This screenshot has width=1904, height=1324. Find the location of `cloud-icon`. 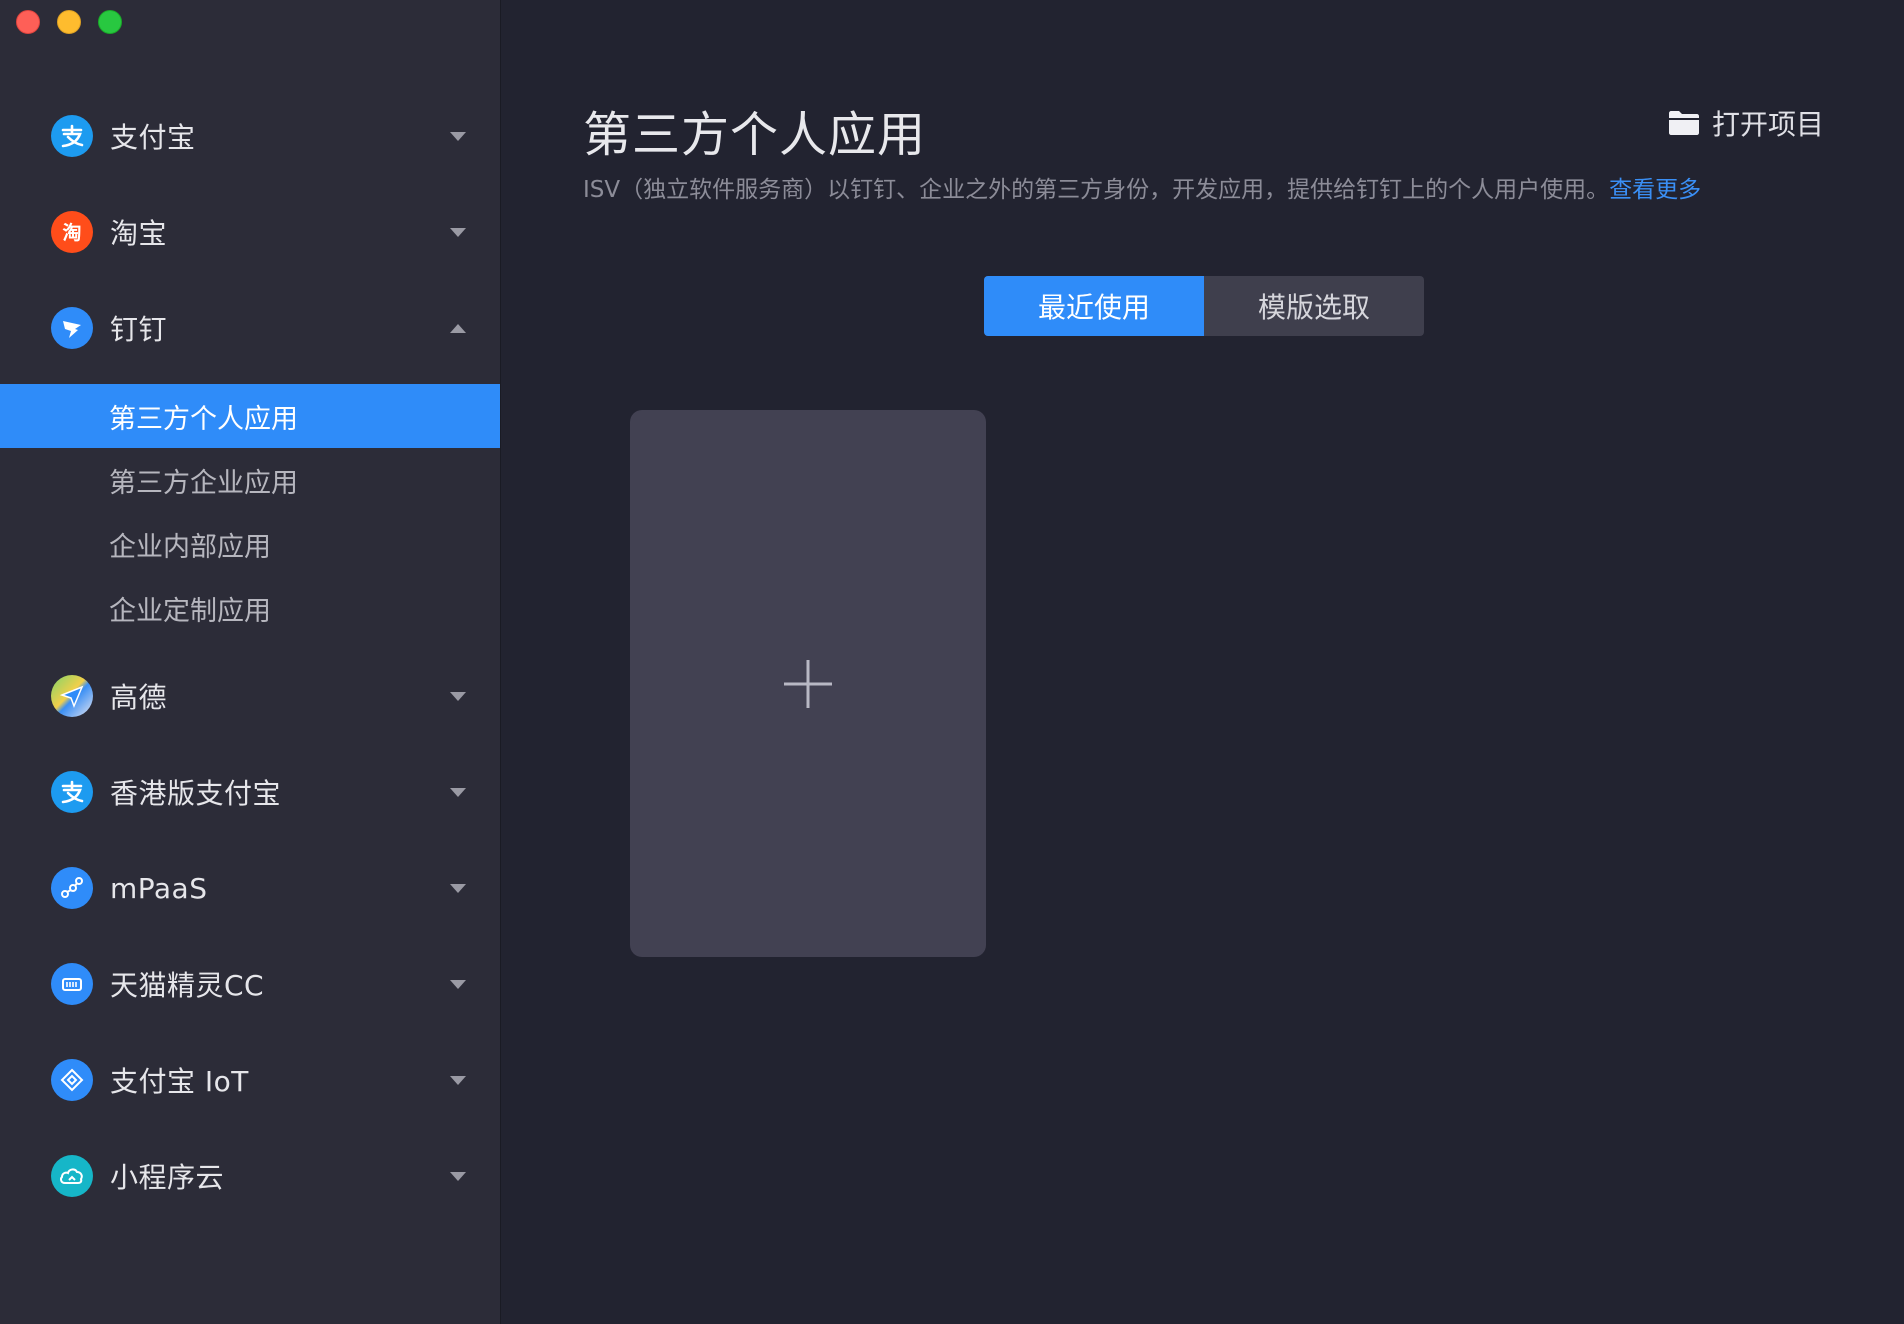

cloud-icon is located at coordinates (72, 1176).